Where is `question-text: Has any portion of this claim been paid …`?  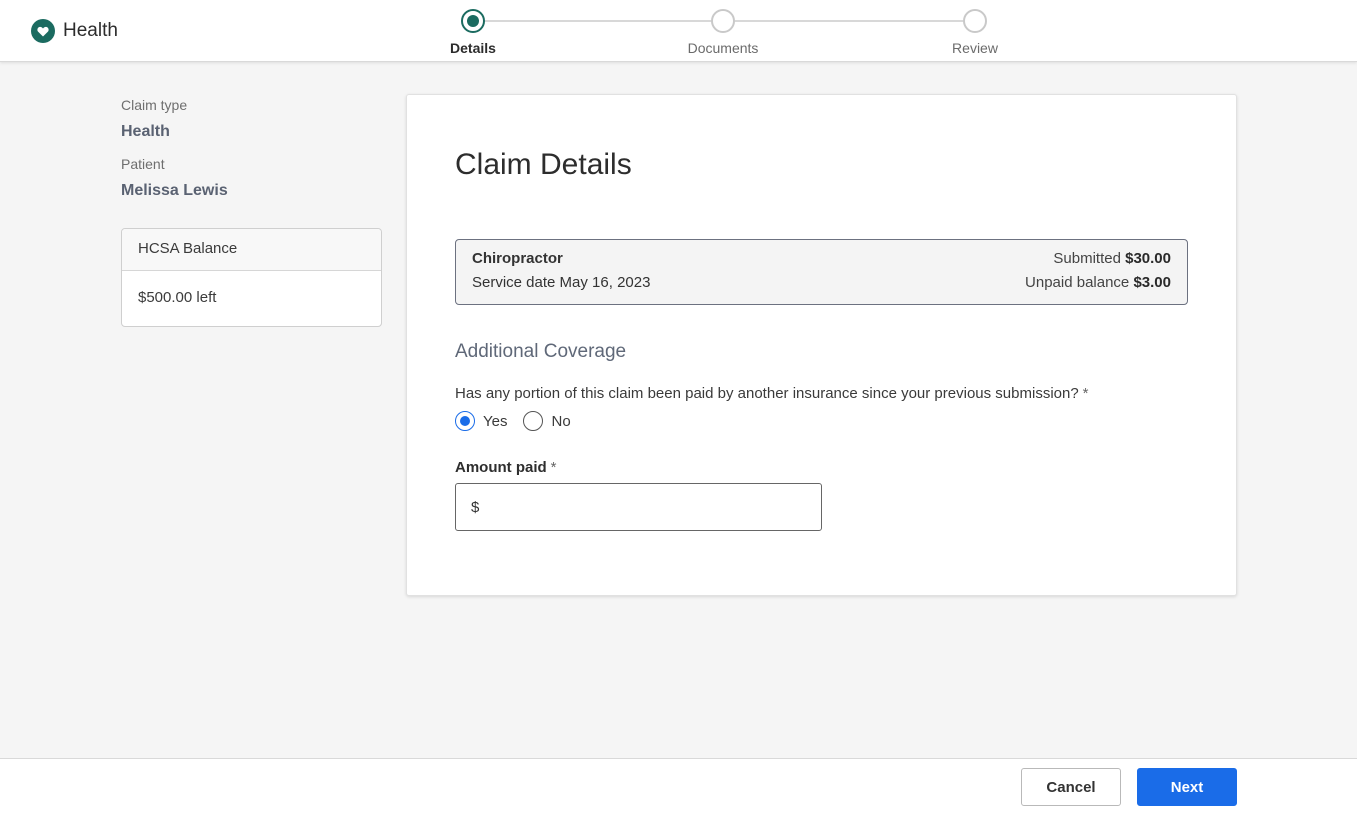 question-text: Has any portion of this claim been paid … is located at coordinates (767, 393).